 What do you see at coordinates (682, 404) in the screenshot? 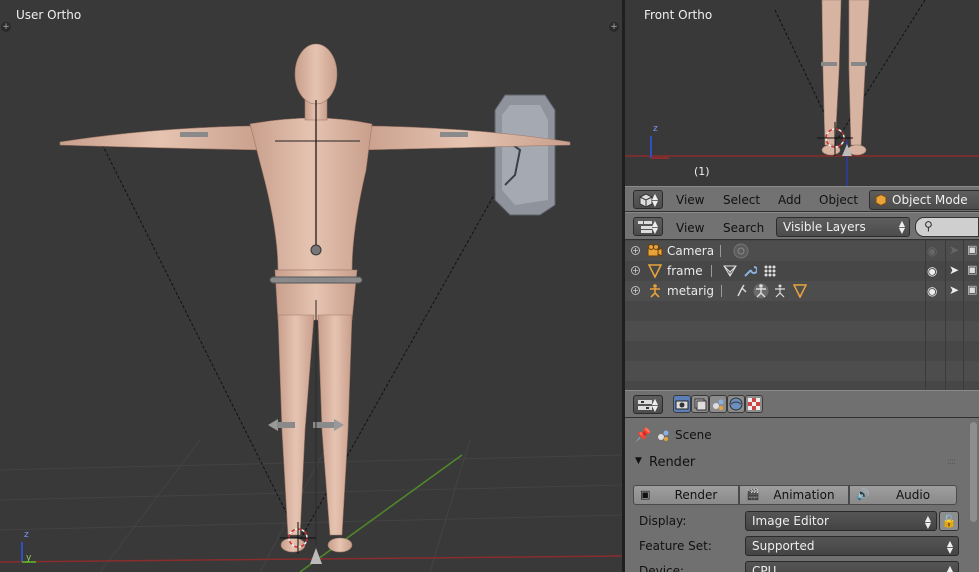
I see `render-tab` at bounding box center [682, 404].